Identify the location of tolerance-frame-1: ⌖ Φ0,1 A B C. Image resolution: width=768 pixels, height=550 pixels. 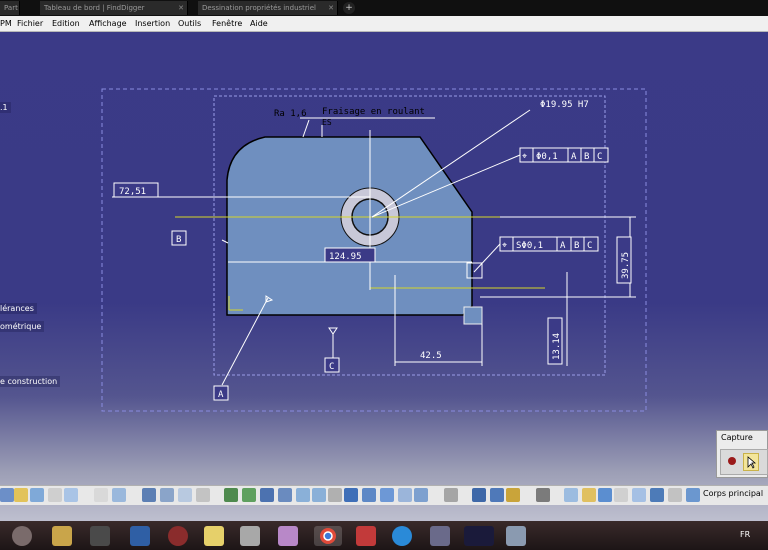
(564, 155).